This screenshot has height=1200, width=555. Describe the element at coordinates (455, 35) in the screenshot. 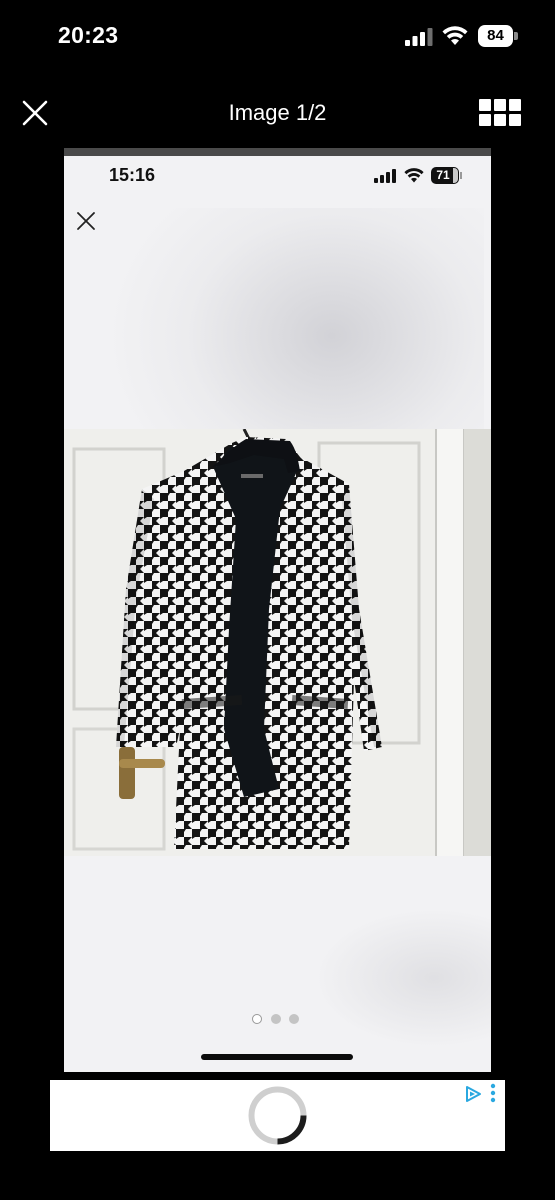

I see `wifi-icon` at that location.